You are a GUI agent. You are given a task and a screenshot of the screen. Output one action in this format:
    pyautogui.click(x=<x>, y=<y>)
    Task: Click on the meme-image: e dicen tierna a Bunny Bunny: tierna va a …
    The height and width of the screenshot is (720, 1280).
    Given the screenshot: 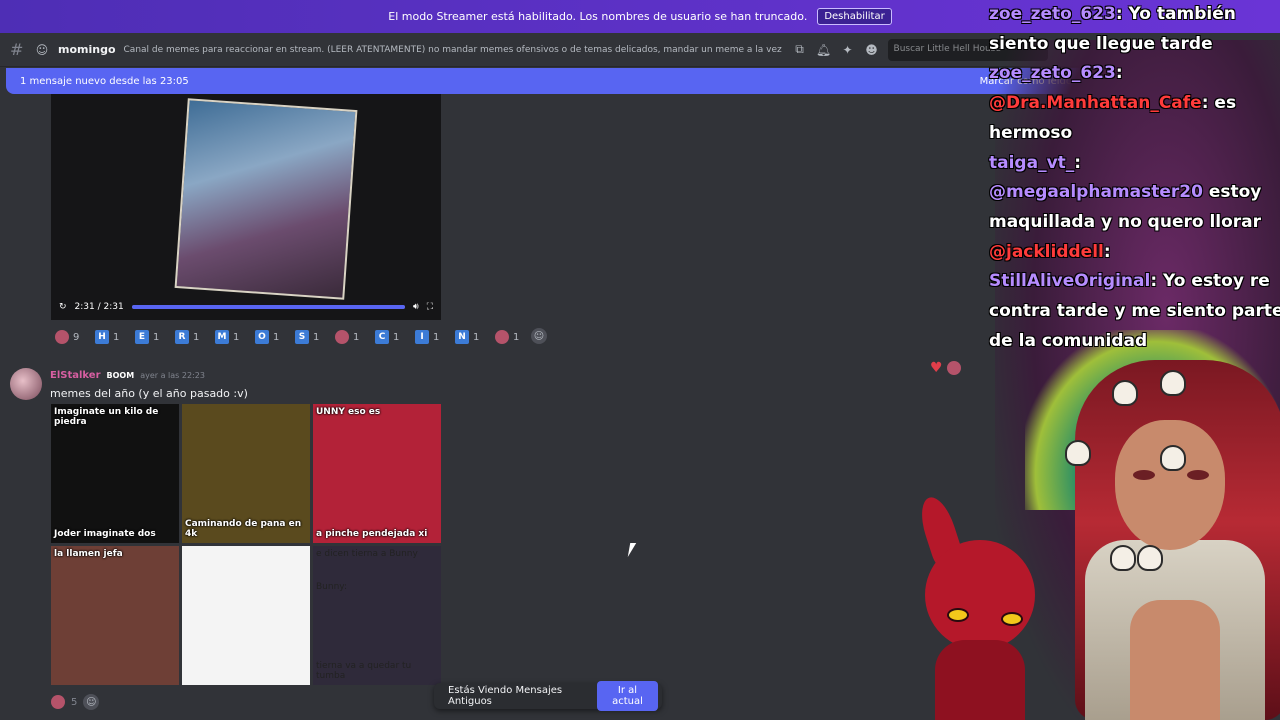 What is the action you would take?
    pyautogui.click(x=377, y=615)
    